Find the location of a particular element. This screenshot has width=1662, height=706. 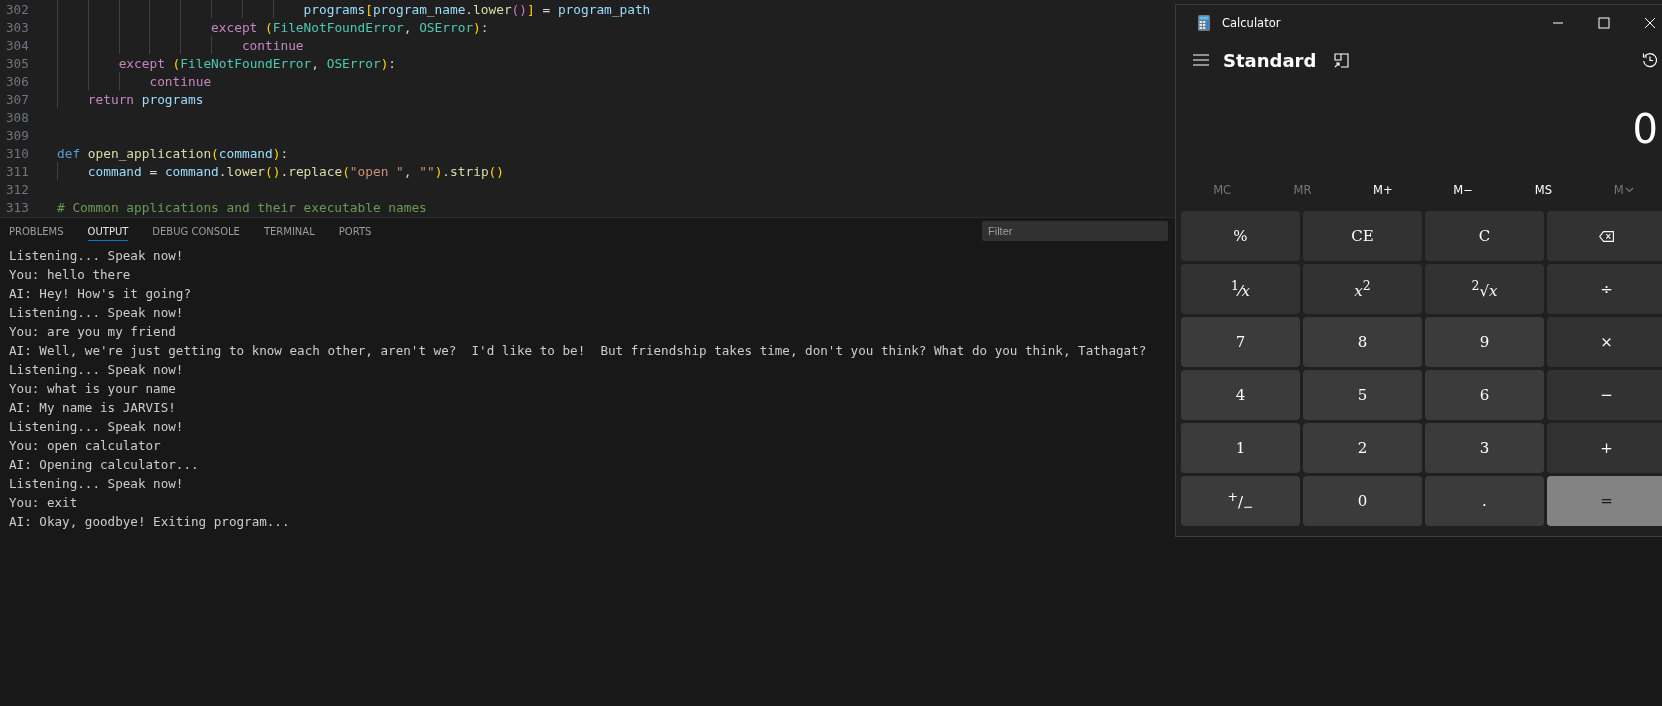

calculator-key: CE is located at coordinates (1362, 236).